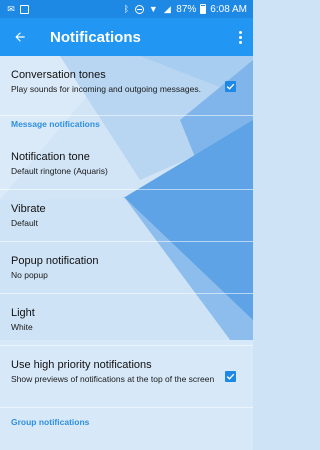  Describe the element at coordinates (126, 127) in the screenshot. I see `section-message-notifications: Message notifications` at that location.